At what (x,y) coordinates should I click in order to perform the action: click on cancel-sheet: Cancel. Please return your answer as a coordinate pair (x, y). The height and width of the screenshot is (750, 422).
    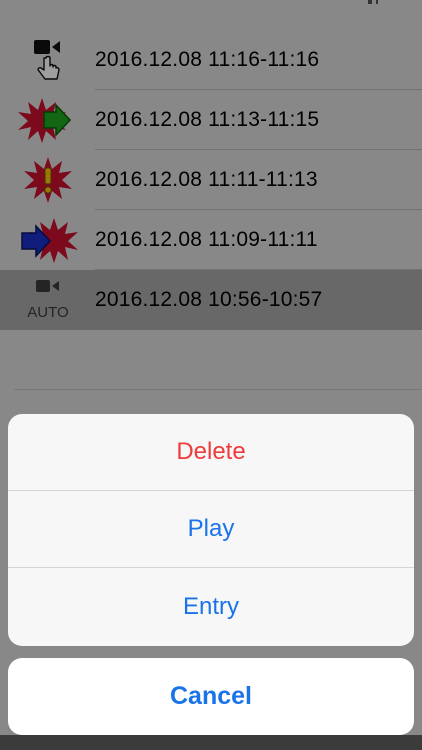
    Looking at the image, I should click on (211, 696).